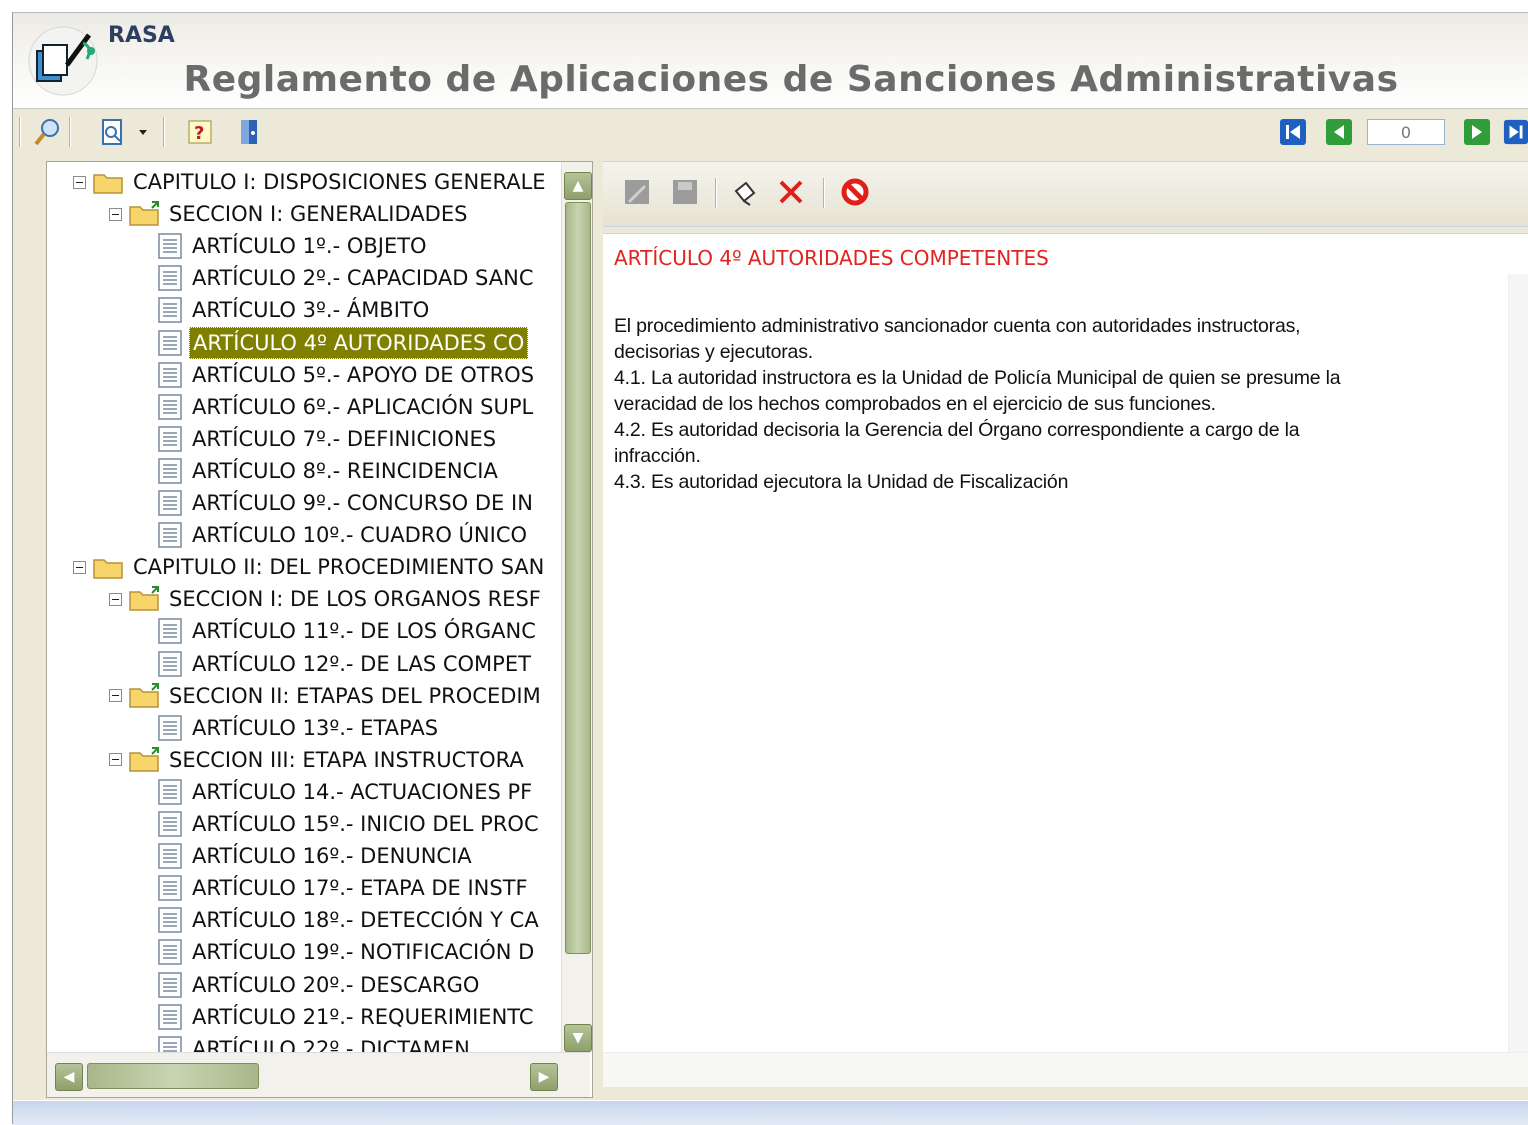 The height and width of the screenshot is (1125, 1528). What do you see at coordinates (637, 192) in the screenshot?
I see `edit-icon` at bounding box center [637, 192].